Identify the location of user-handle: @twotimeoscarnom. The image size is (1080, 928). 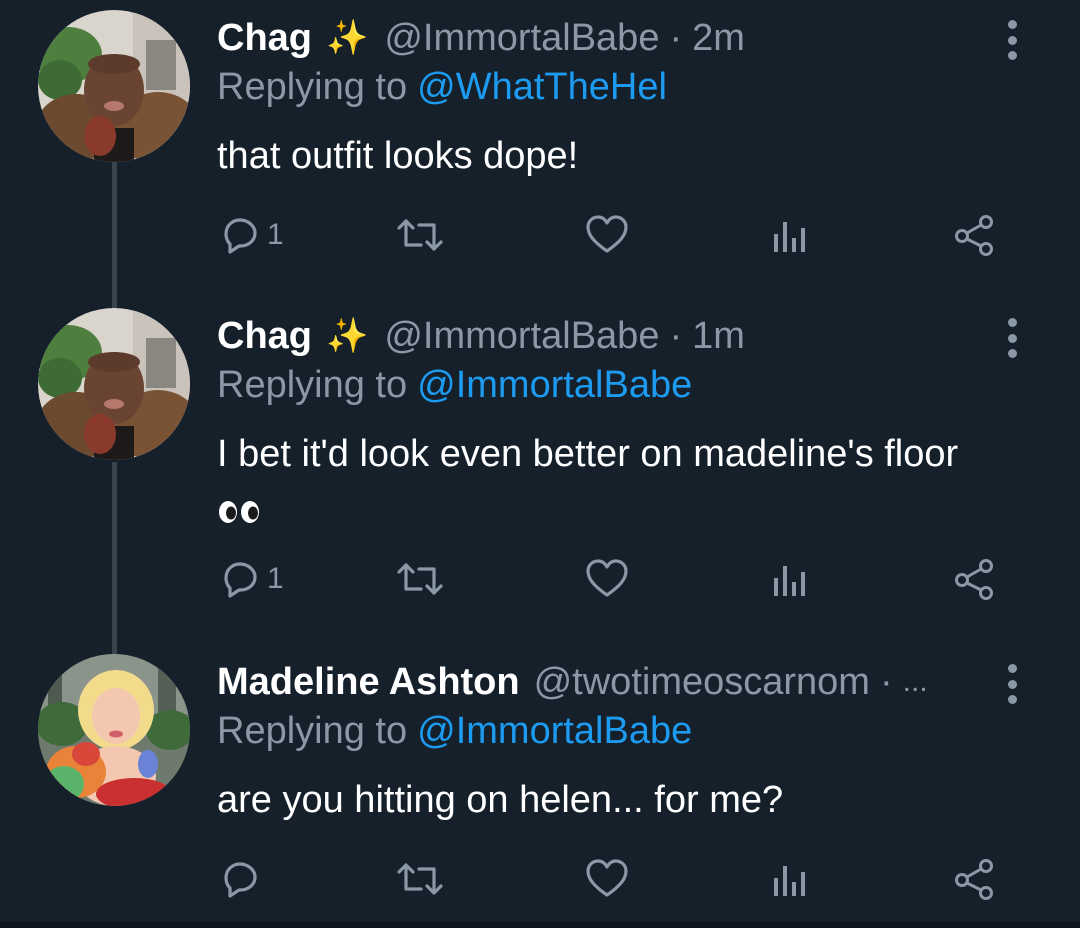
(702, 682).